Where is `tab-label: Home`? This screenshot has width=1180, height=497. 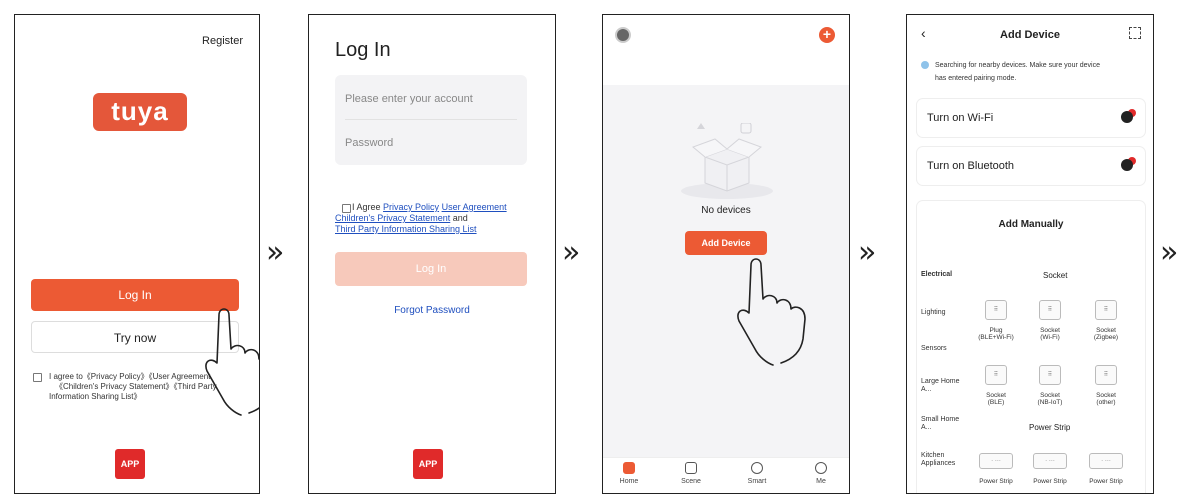
tab-label: Home is located at coordinates (629, 481).